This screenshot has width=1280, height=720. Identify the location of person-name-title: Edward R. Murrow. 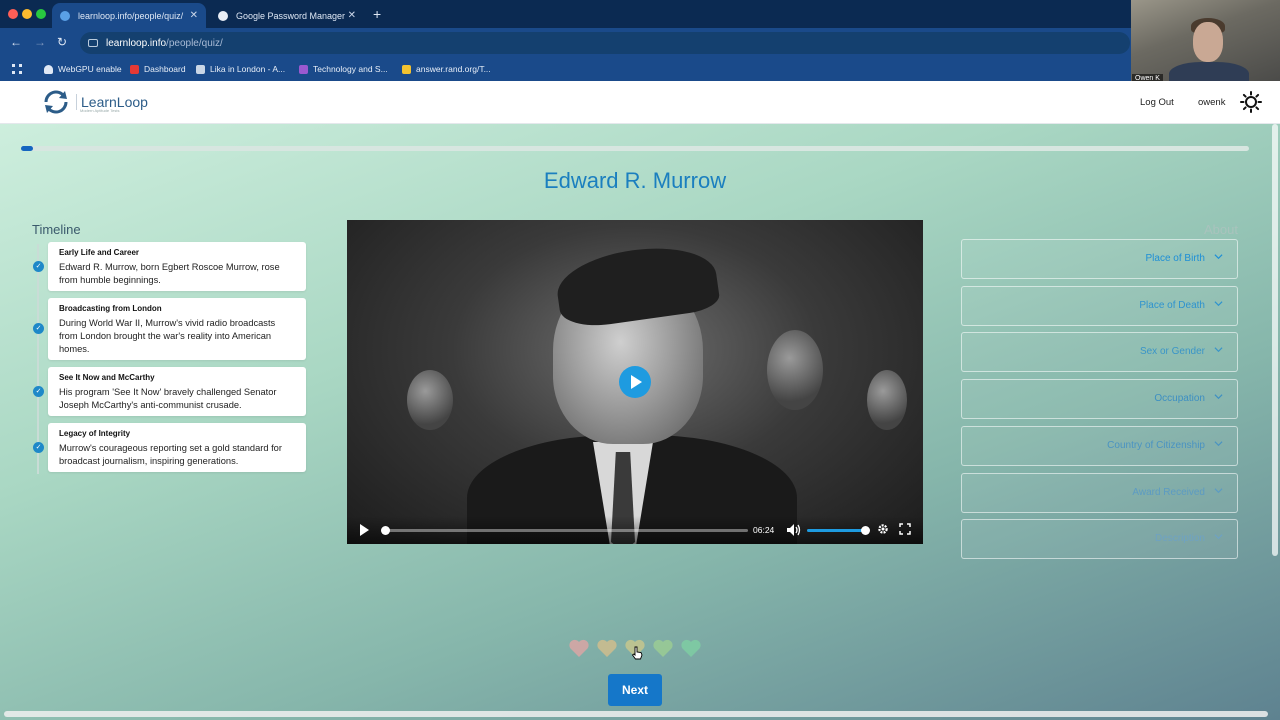
(635, 180).